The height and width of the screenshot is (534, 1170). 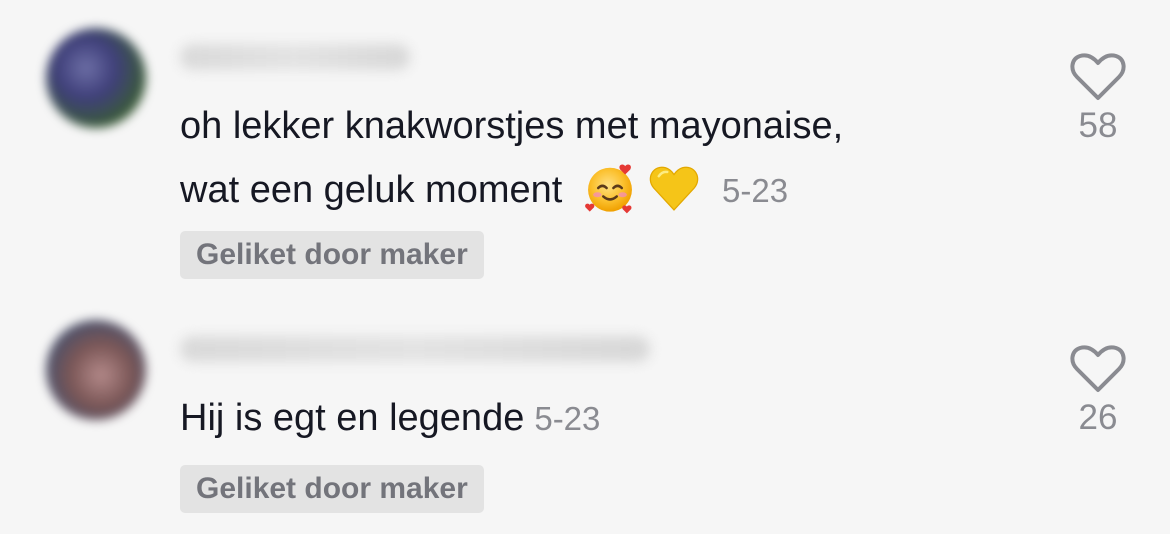 I want to click on like-count: 26, so click(x=1098, y=417).